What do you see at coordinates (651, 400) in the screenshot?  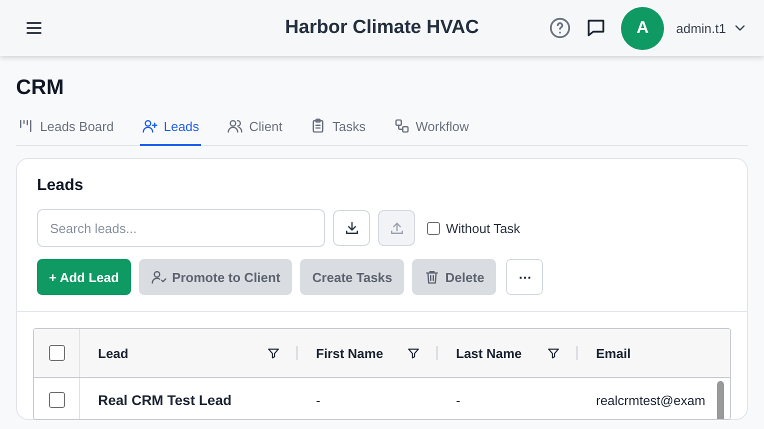 I see `table-cell: realcrmtest@exam` at bounding box center [651, 400].